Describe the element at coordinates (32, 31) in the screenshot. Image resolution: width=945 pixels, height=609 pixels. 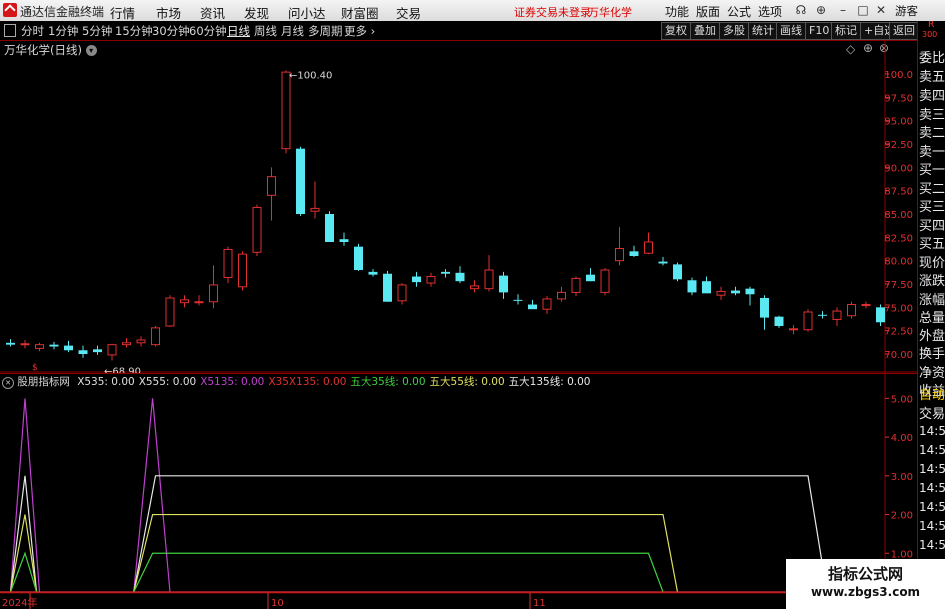
I see `period-fenshi: 分时` at that location.